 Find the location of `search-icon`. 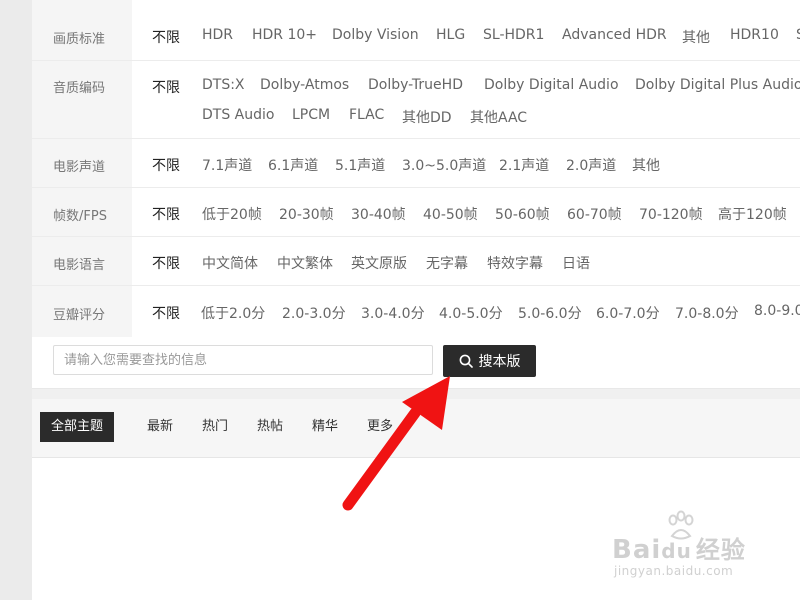

search-icon is located at coordinates (466, 361).